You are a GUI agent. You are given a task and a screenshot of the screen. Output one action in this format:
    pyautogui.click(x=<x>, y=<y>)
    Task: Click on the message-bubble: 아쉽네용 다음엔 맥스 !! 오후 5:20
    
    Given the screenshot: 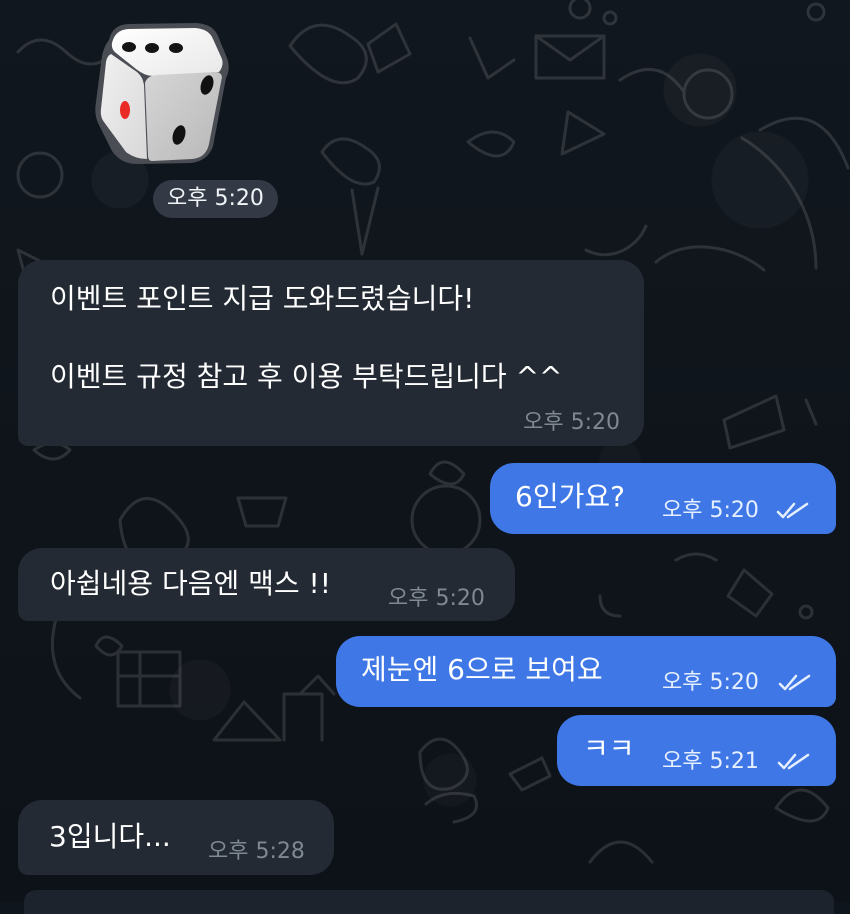 What is the action you would take?
    pyautogui.click(x=266, y=584)
    